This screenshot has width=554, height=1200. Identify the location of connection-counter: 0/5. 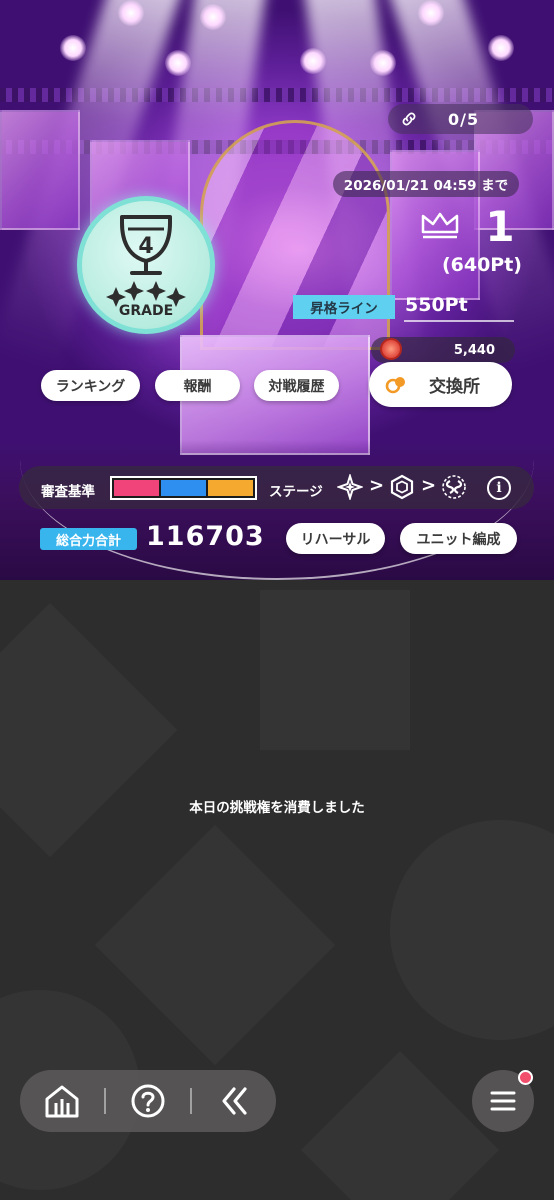
(460, 119).